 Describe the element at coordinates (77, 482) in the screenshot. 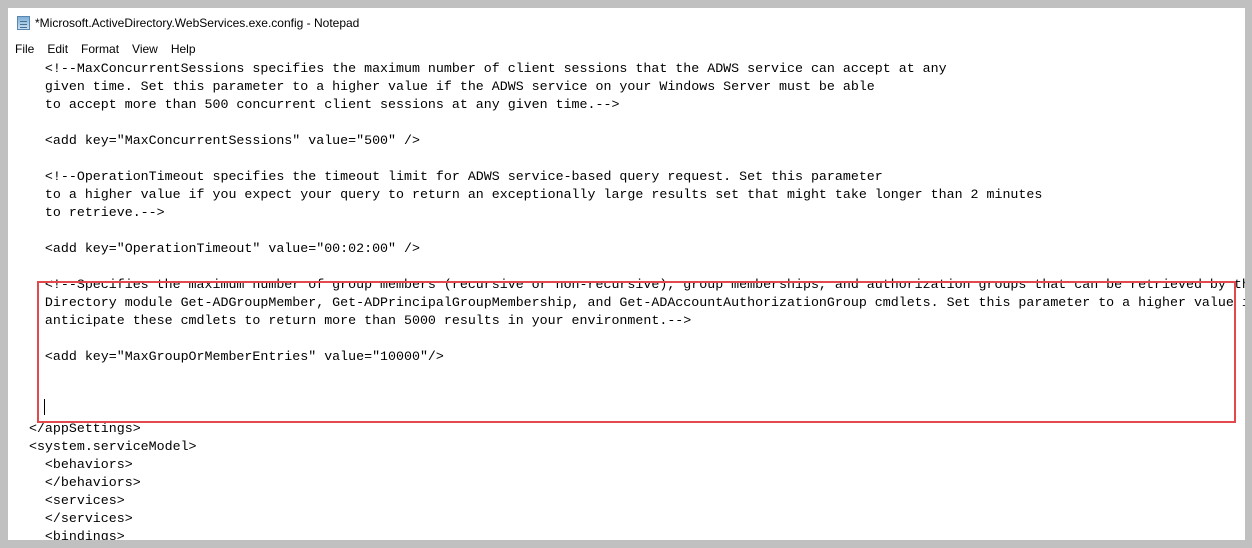

I see `text-line: </behaviors>` at that location.